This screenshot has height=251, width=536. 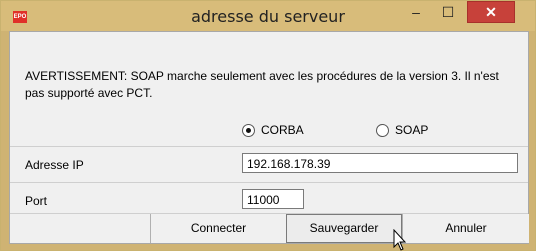 What do you see at coordinates (448, 12) in the screenshot?
I see `maximize-button: ☐` at bounding box center [448, 12].